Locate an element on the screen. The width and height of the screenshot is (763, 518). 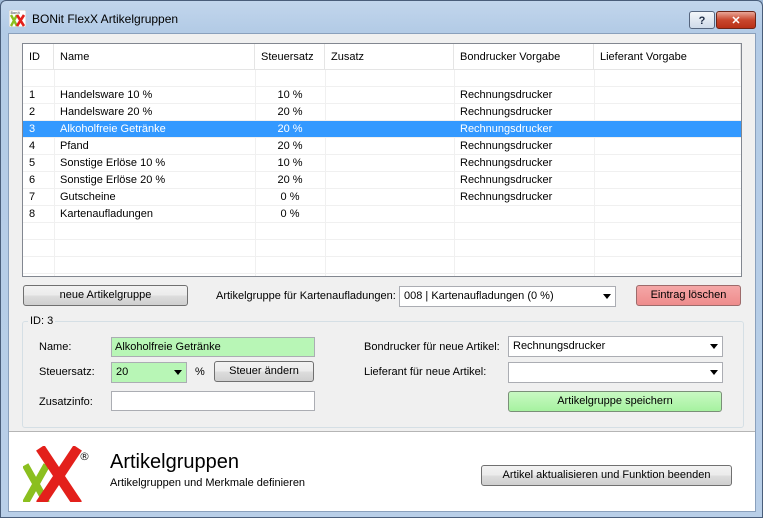
save-article-group-button: Artikelgruppe speichern is located at coordinates (615, 401).